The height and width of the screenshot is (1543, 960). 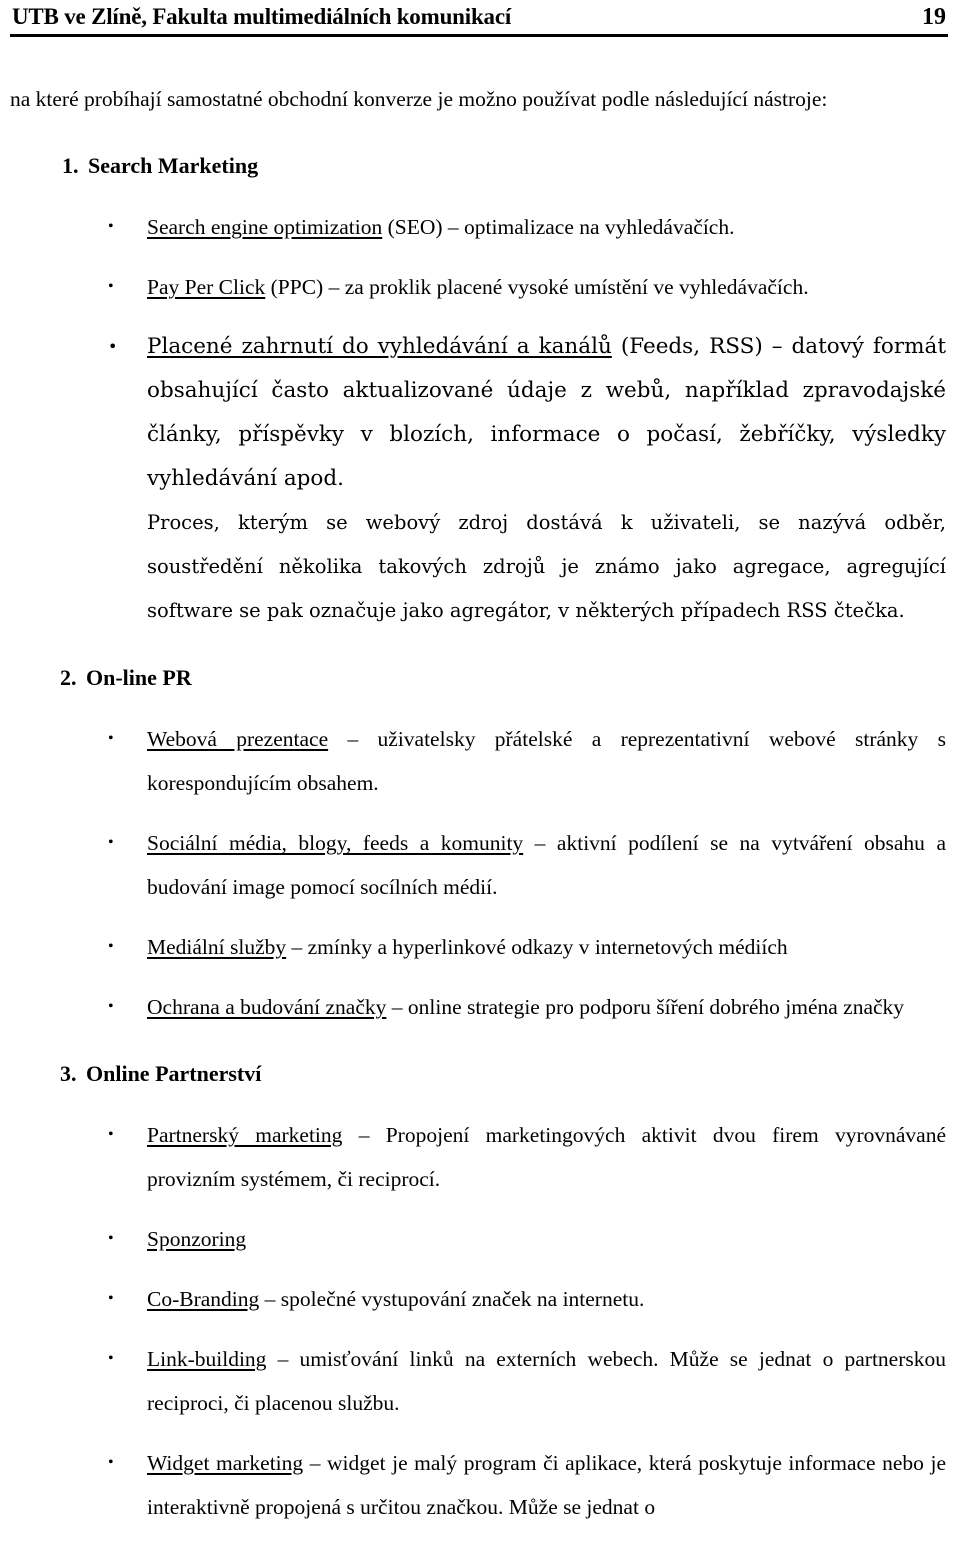 I want to click on bullet-term: Placené zahrnutí do vyhledávání a kanálů, so click(x=379, y=346).